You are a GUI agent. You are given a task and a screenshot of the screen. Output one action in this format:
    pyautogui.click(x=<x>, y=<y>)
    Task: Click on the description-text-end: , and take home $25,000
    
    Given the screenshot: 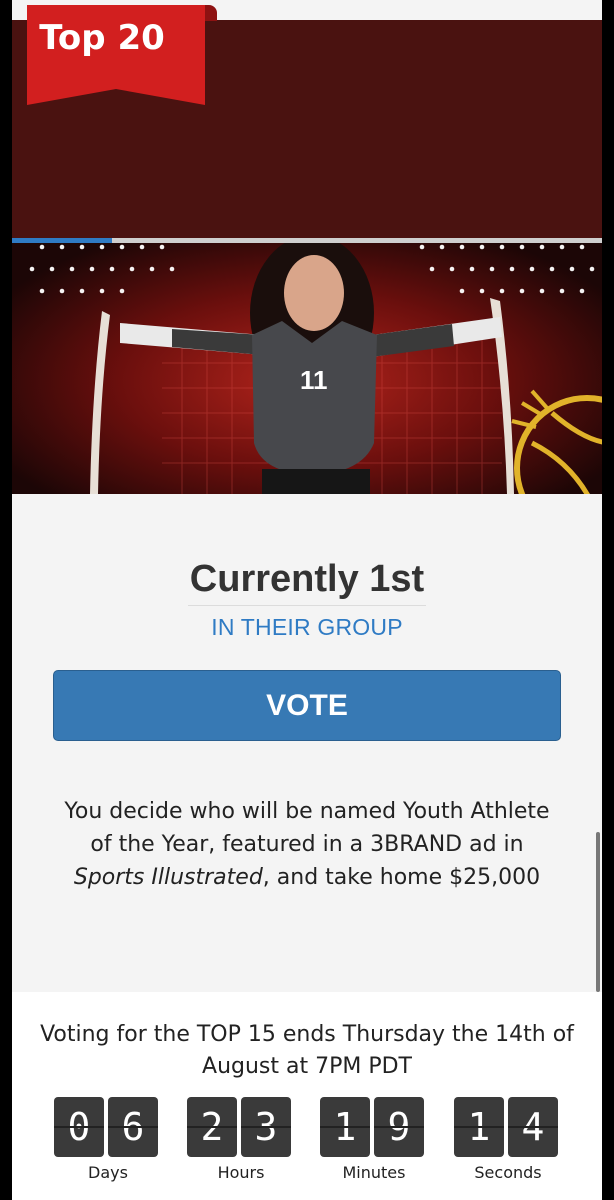 What is the action you would take?
    pyautogui.click(x=401, y=877)
    